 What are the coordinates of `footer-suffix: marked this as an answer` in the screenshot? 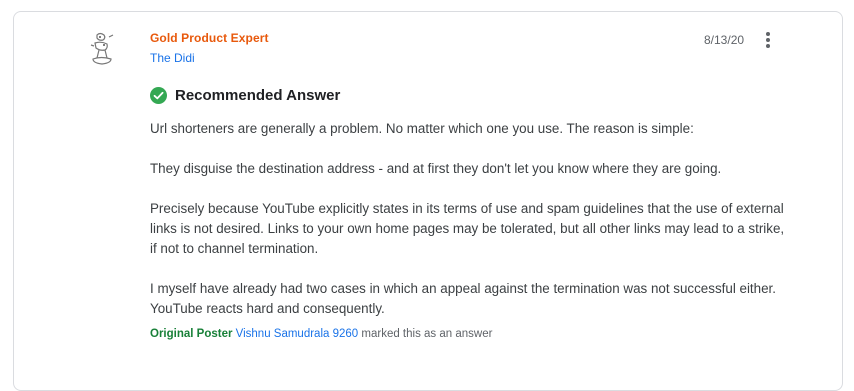 It's located at (427, 334).